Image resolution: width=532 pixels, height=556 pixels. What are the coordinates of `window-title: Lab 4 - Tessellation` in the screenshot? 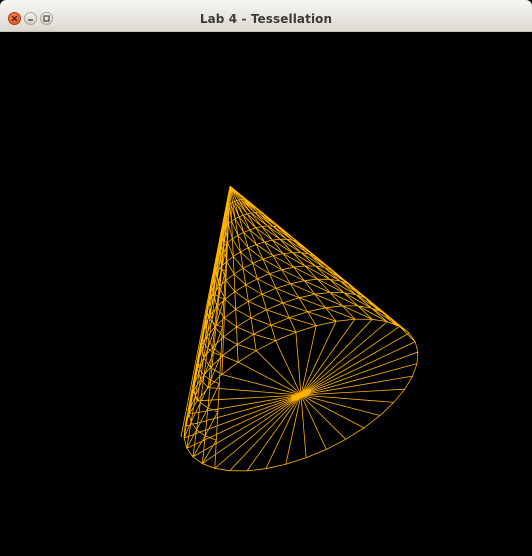 It's located at (266, 19).